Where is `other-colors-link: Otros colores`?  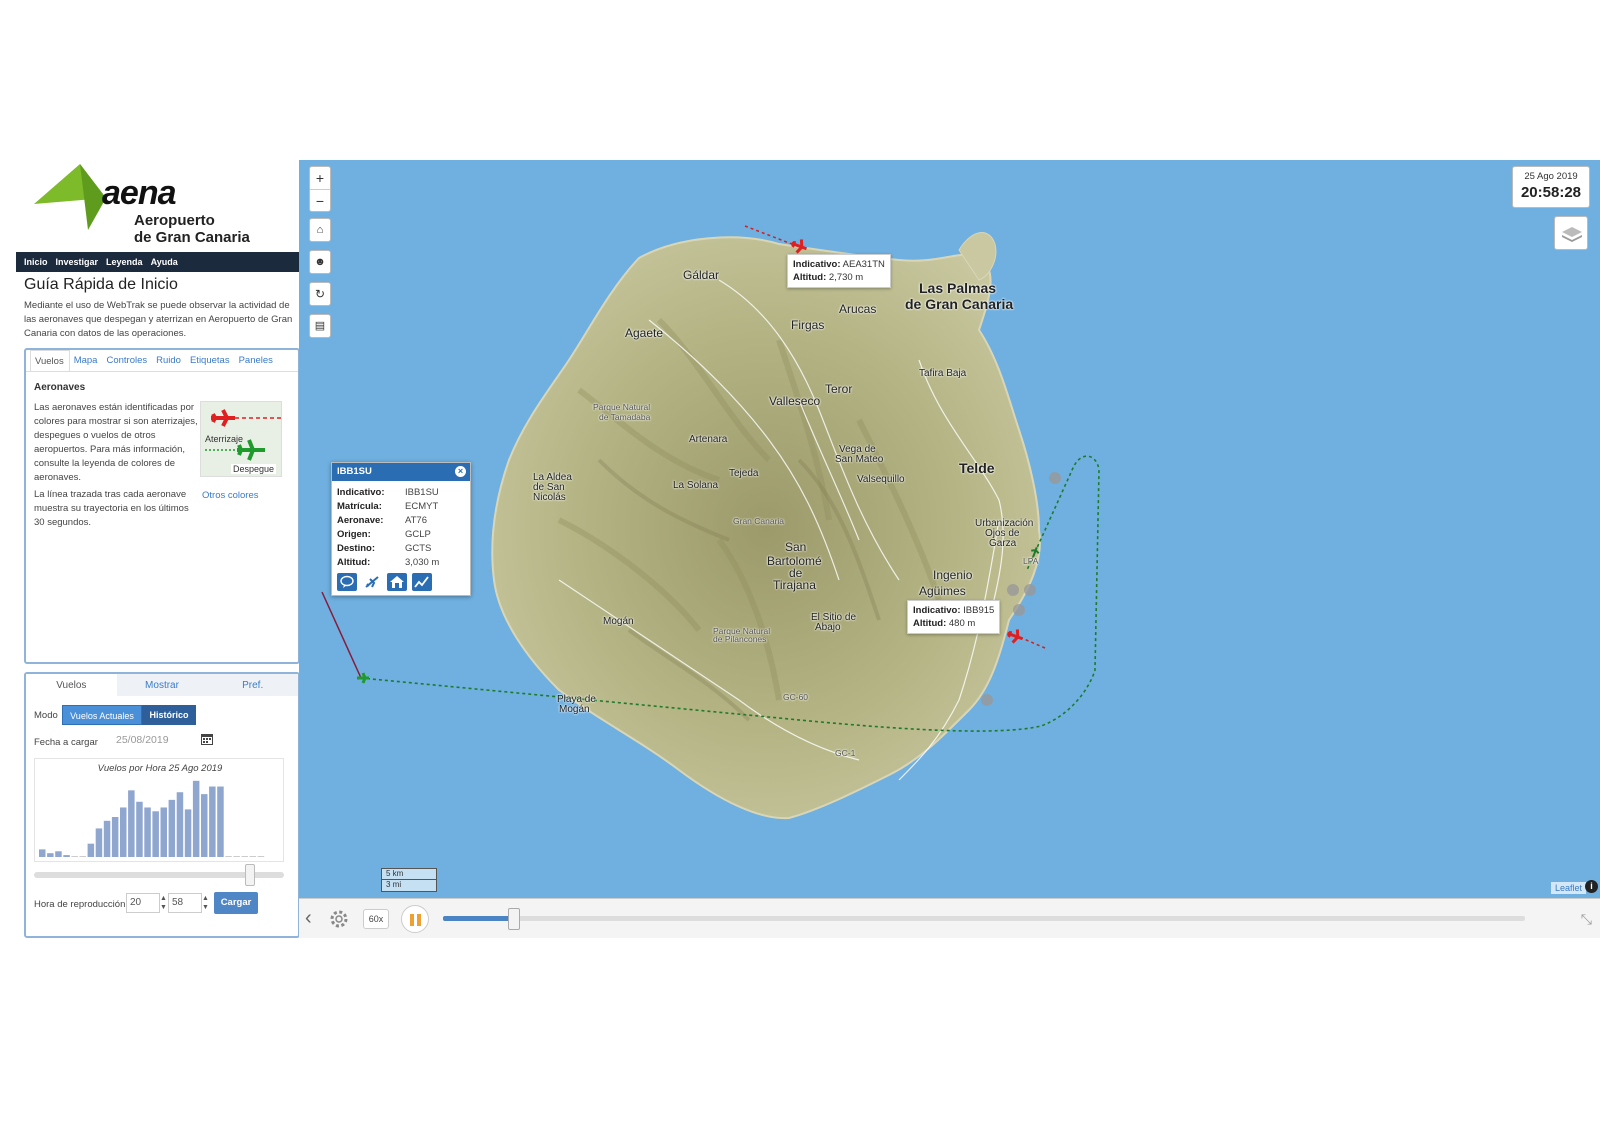 other-colors-link: Otros colores is located at coordinates (230, 495).